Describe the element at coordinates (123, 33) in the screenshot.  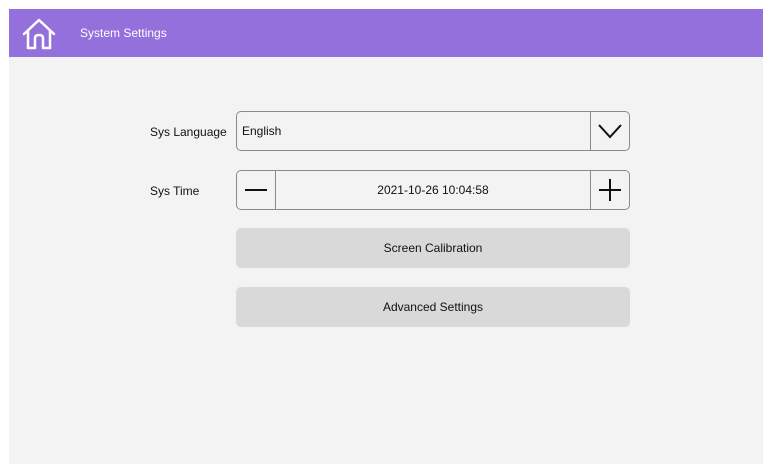
I see `page-title: System Settings` at that location.